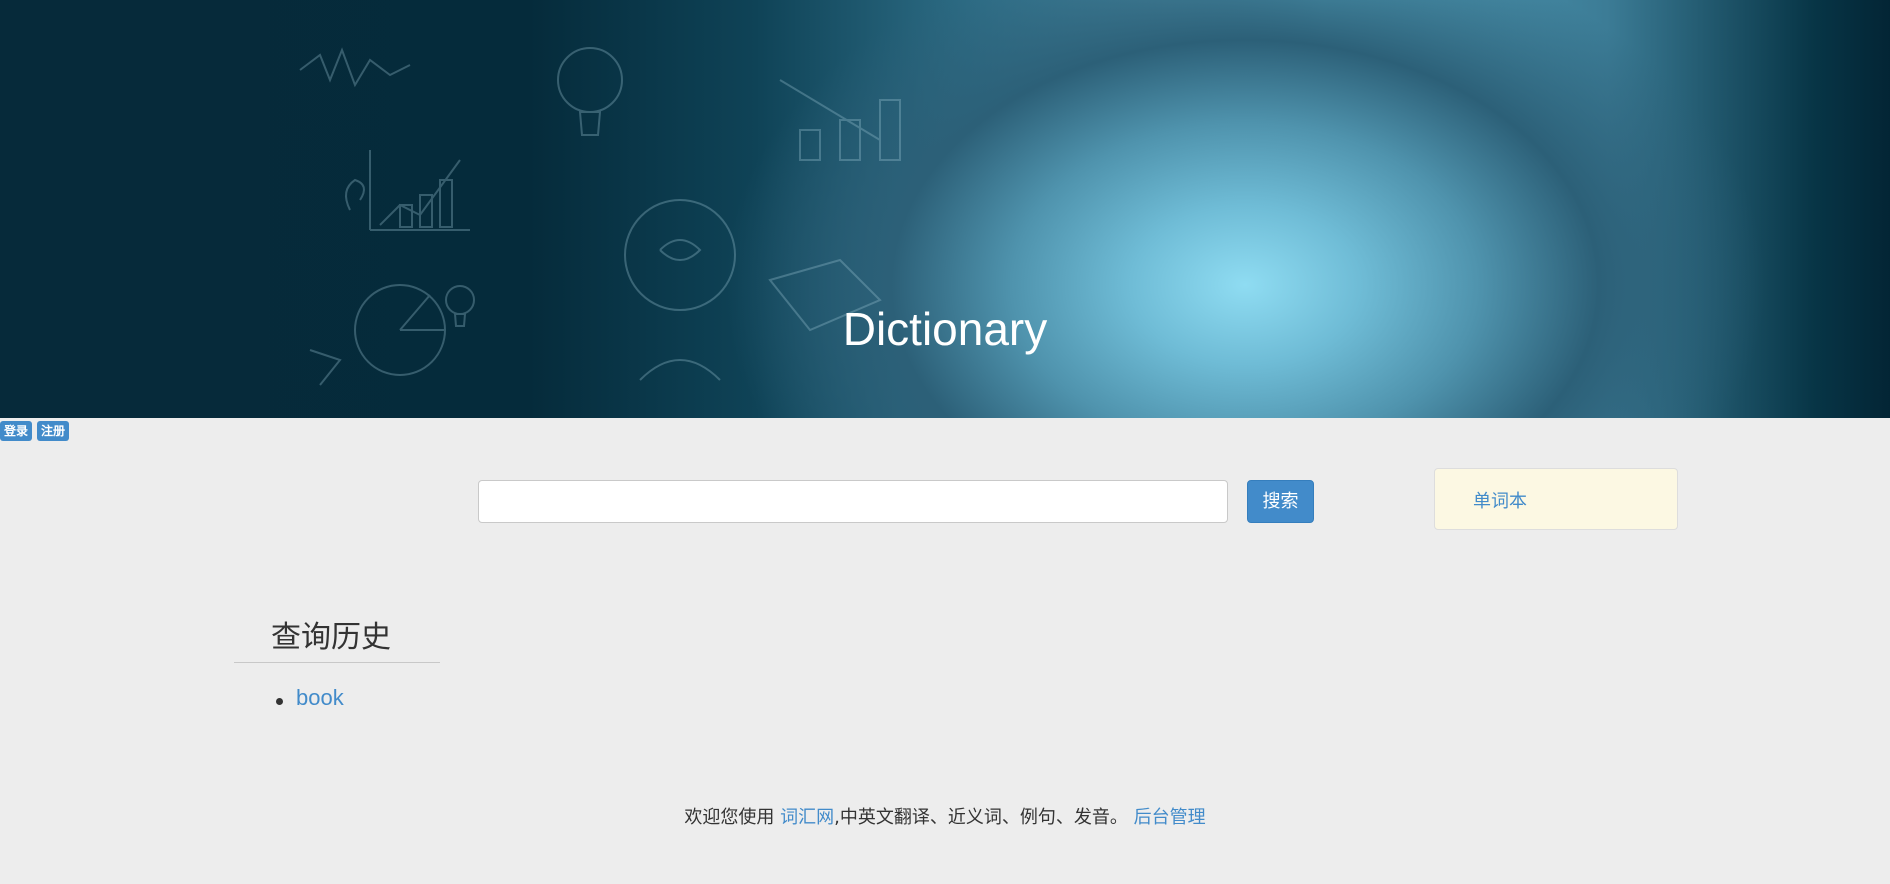  What do you see at coordinates (1170, 817) in the screenshot?
I see `footer-admin-link: 后台管理` at bounding box center [1170, 817].